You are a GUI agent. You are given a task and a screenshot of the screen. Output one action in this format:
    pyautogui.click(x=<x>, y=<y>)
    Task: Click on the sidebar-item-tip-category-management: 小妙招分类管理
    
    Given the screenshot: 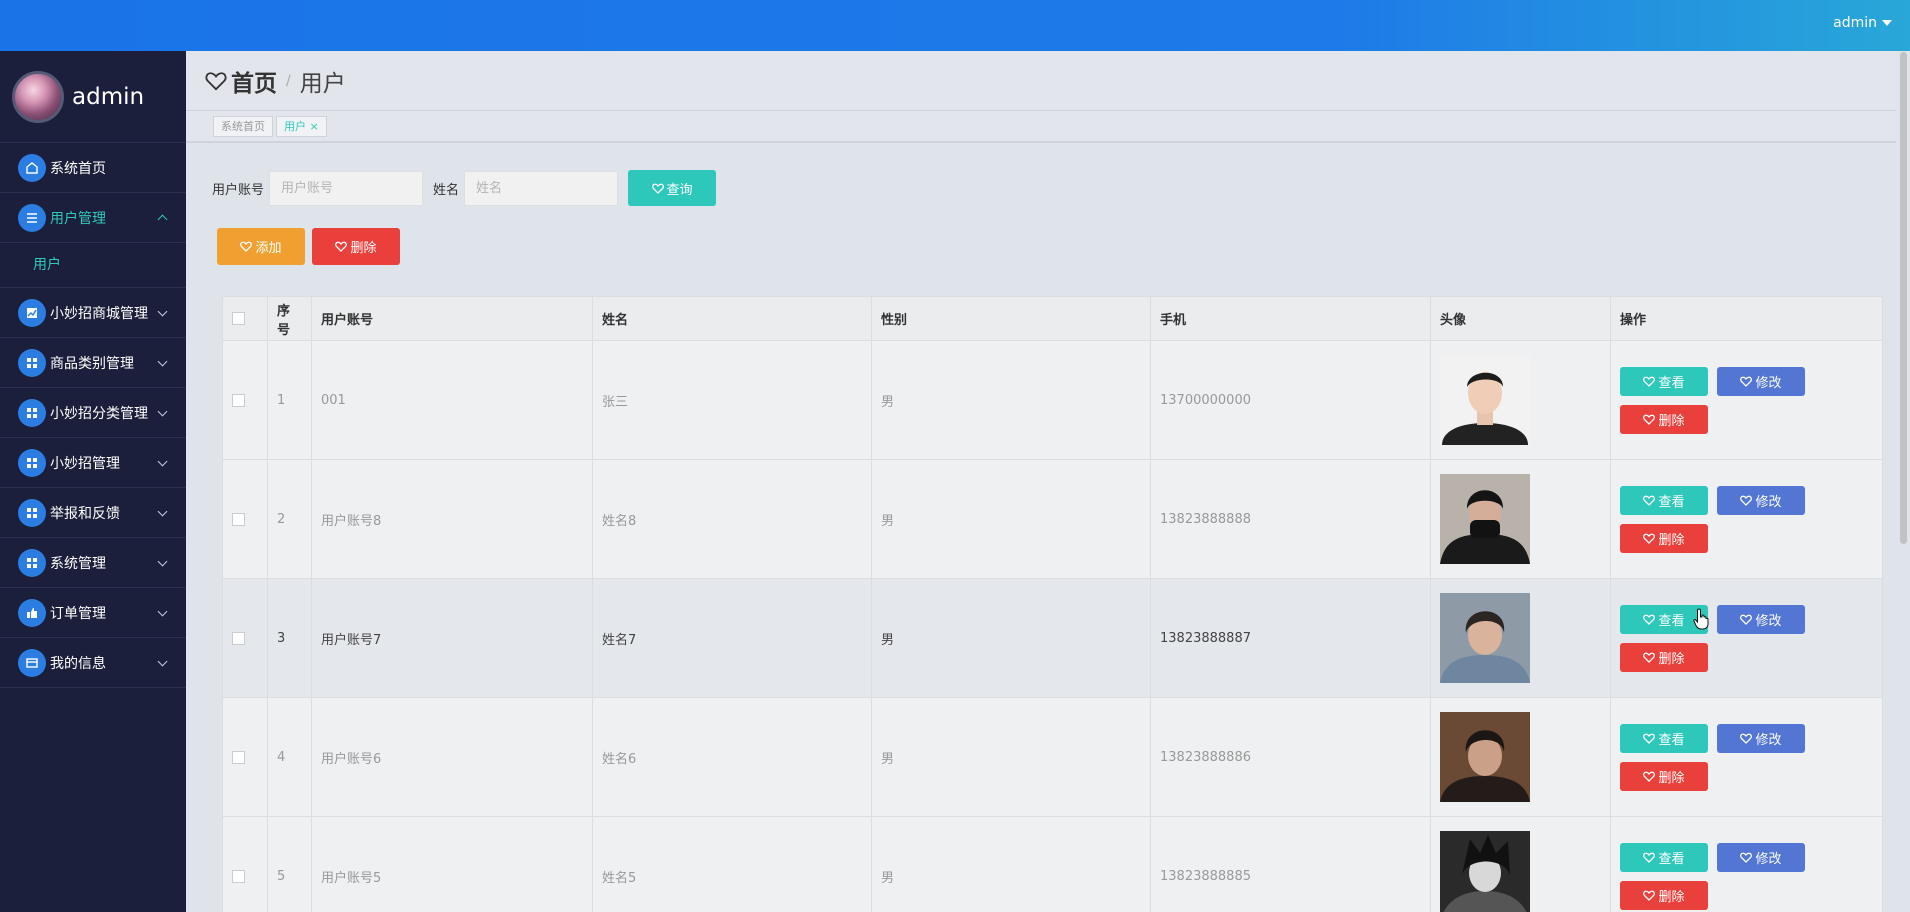 What is the action you would take?
    pyautogui.click(x=93, y=413)
    